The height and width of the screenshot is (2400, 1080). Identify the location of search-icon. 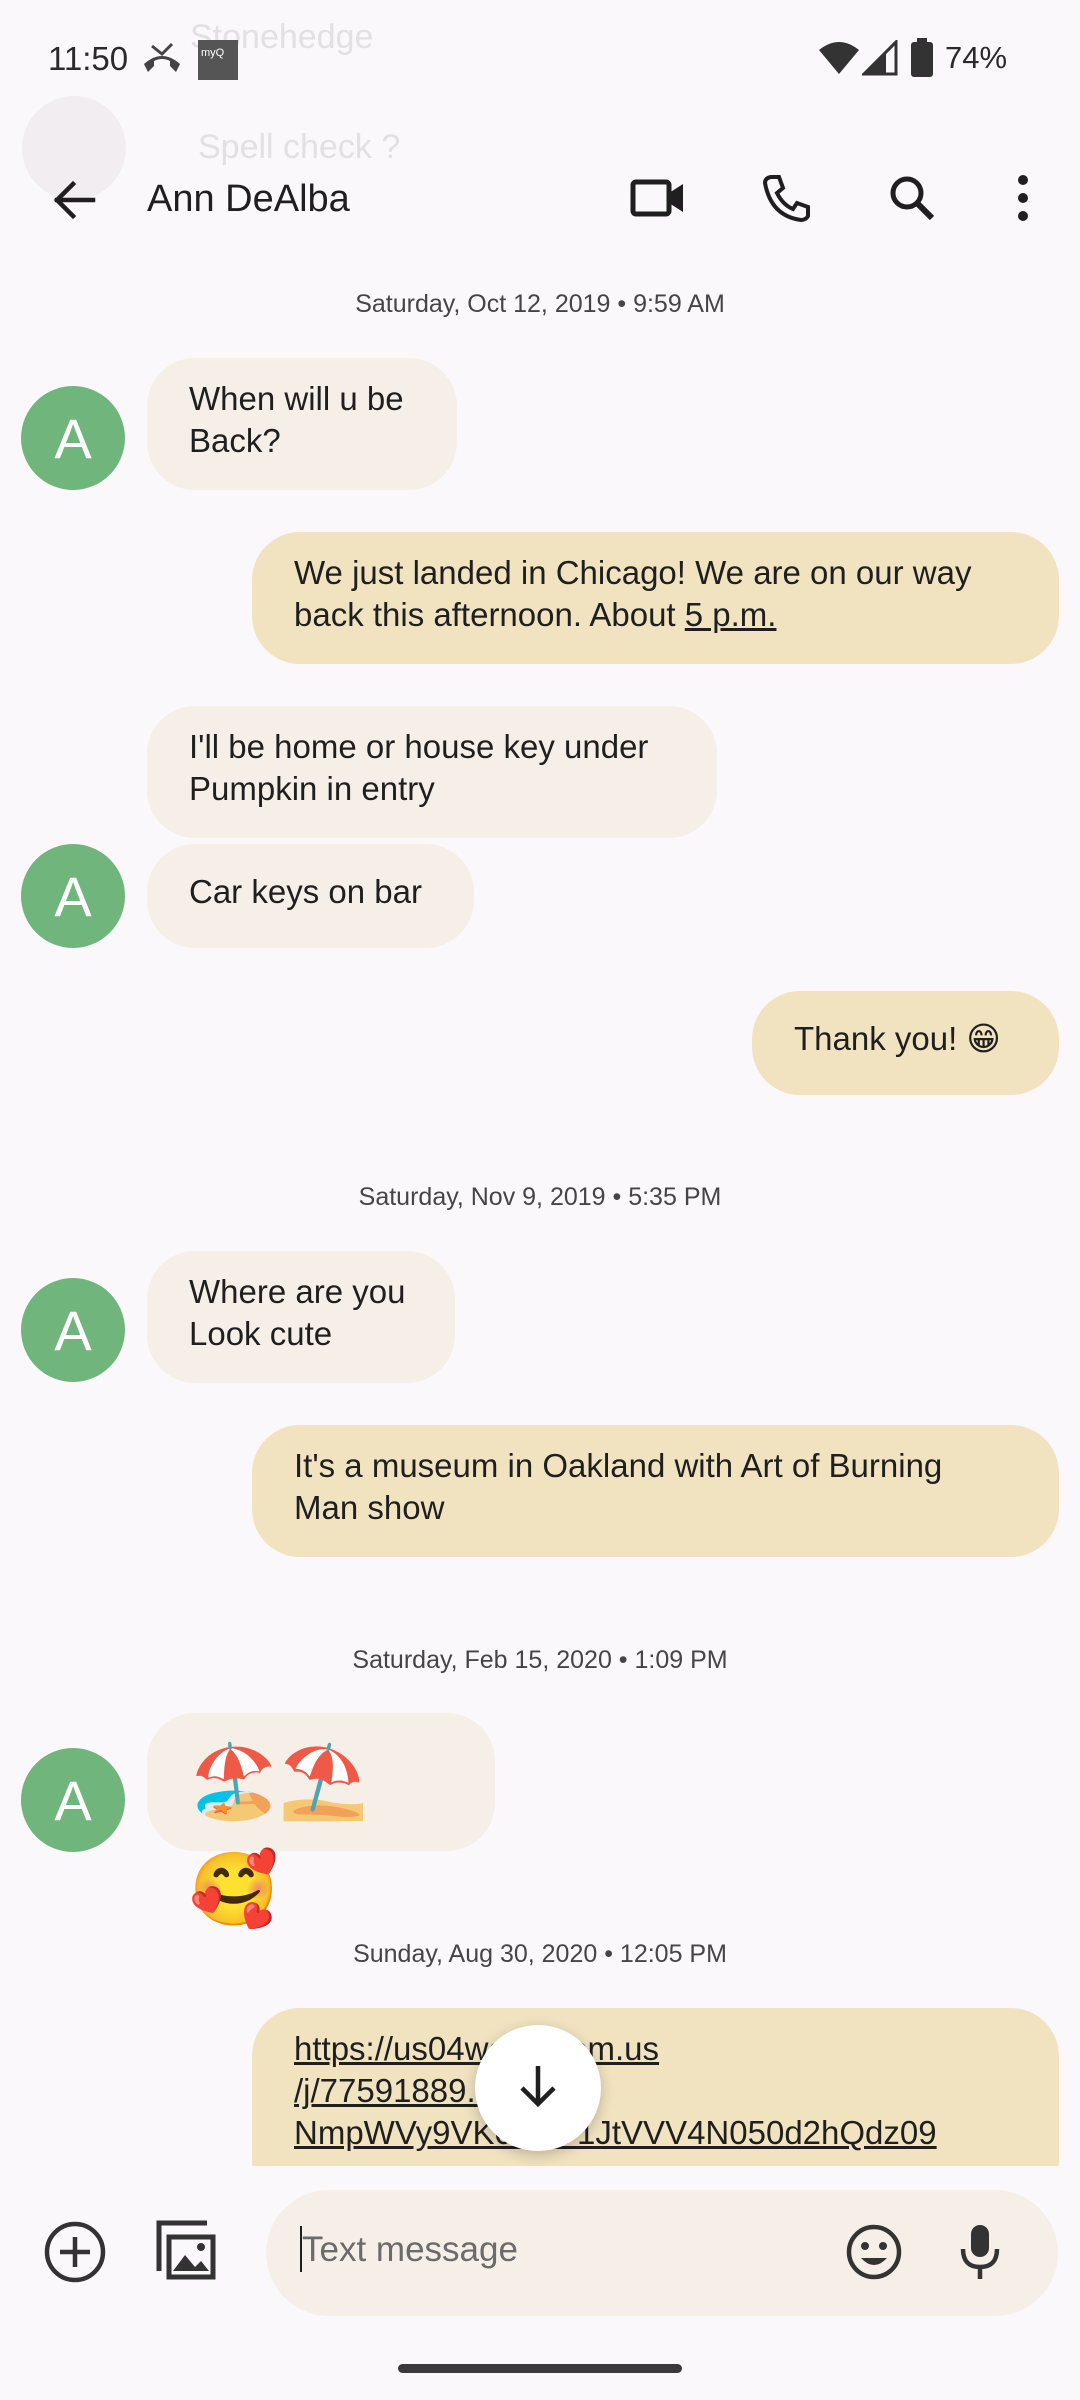
(912, 200).